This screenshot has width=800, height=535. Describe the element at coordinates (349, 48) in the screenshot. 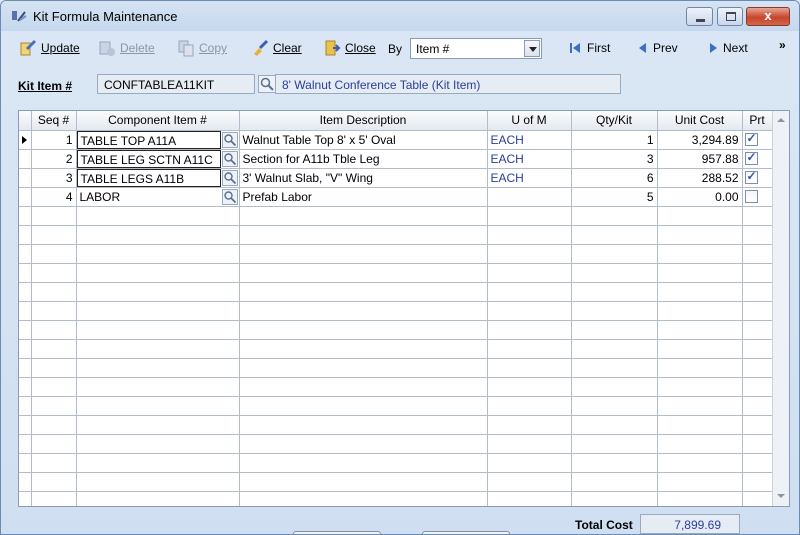

I see `close-button: Close` at that location.